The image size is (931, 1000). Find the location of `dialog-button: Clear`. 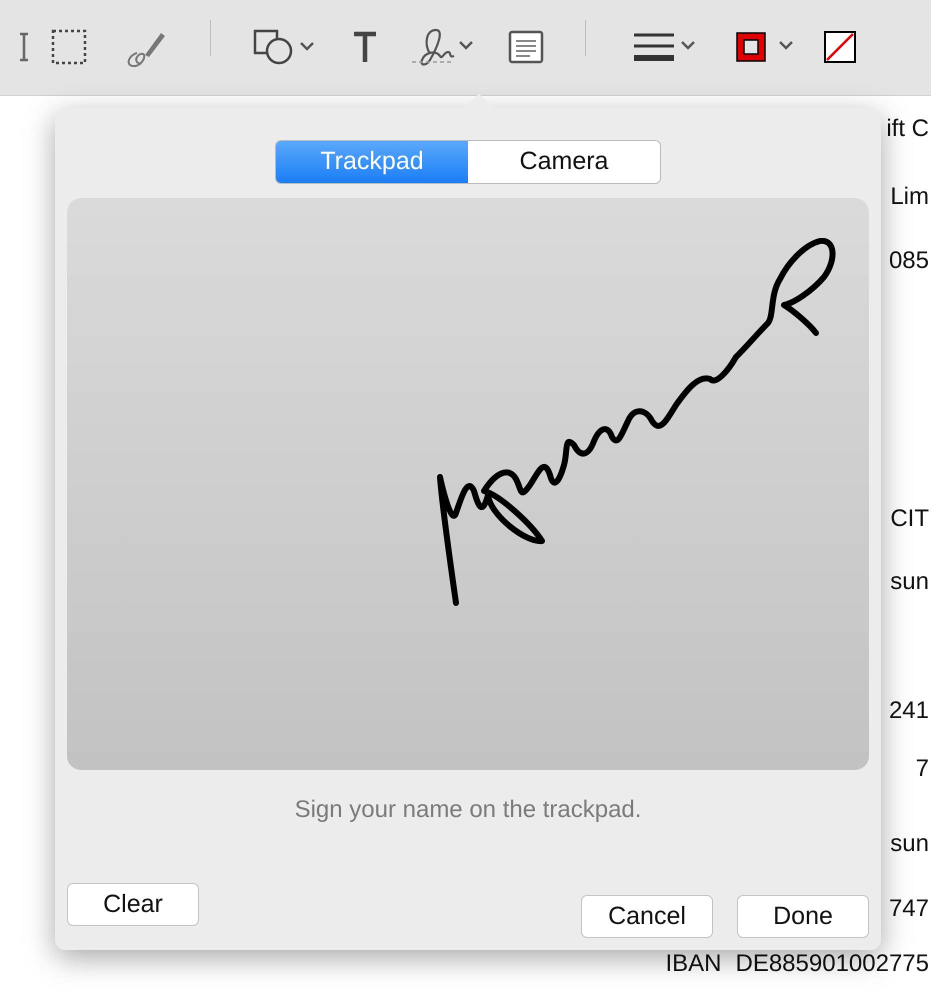

dialog-button: Clear is located at coordinates (133, 904).